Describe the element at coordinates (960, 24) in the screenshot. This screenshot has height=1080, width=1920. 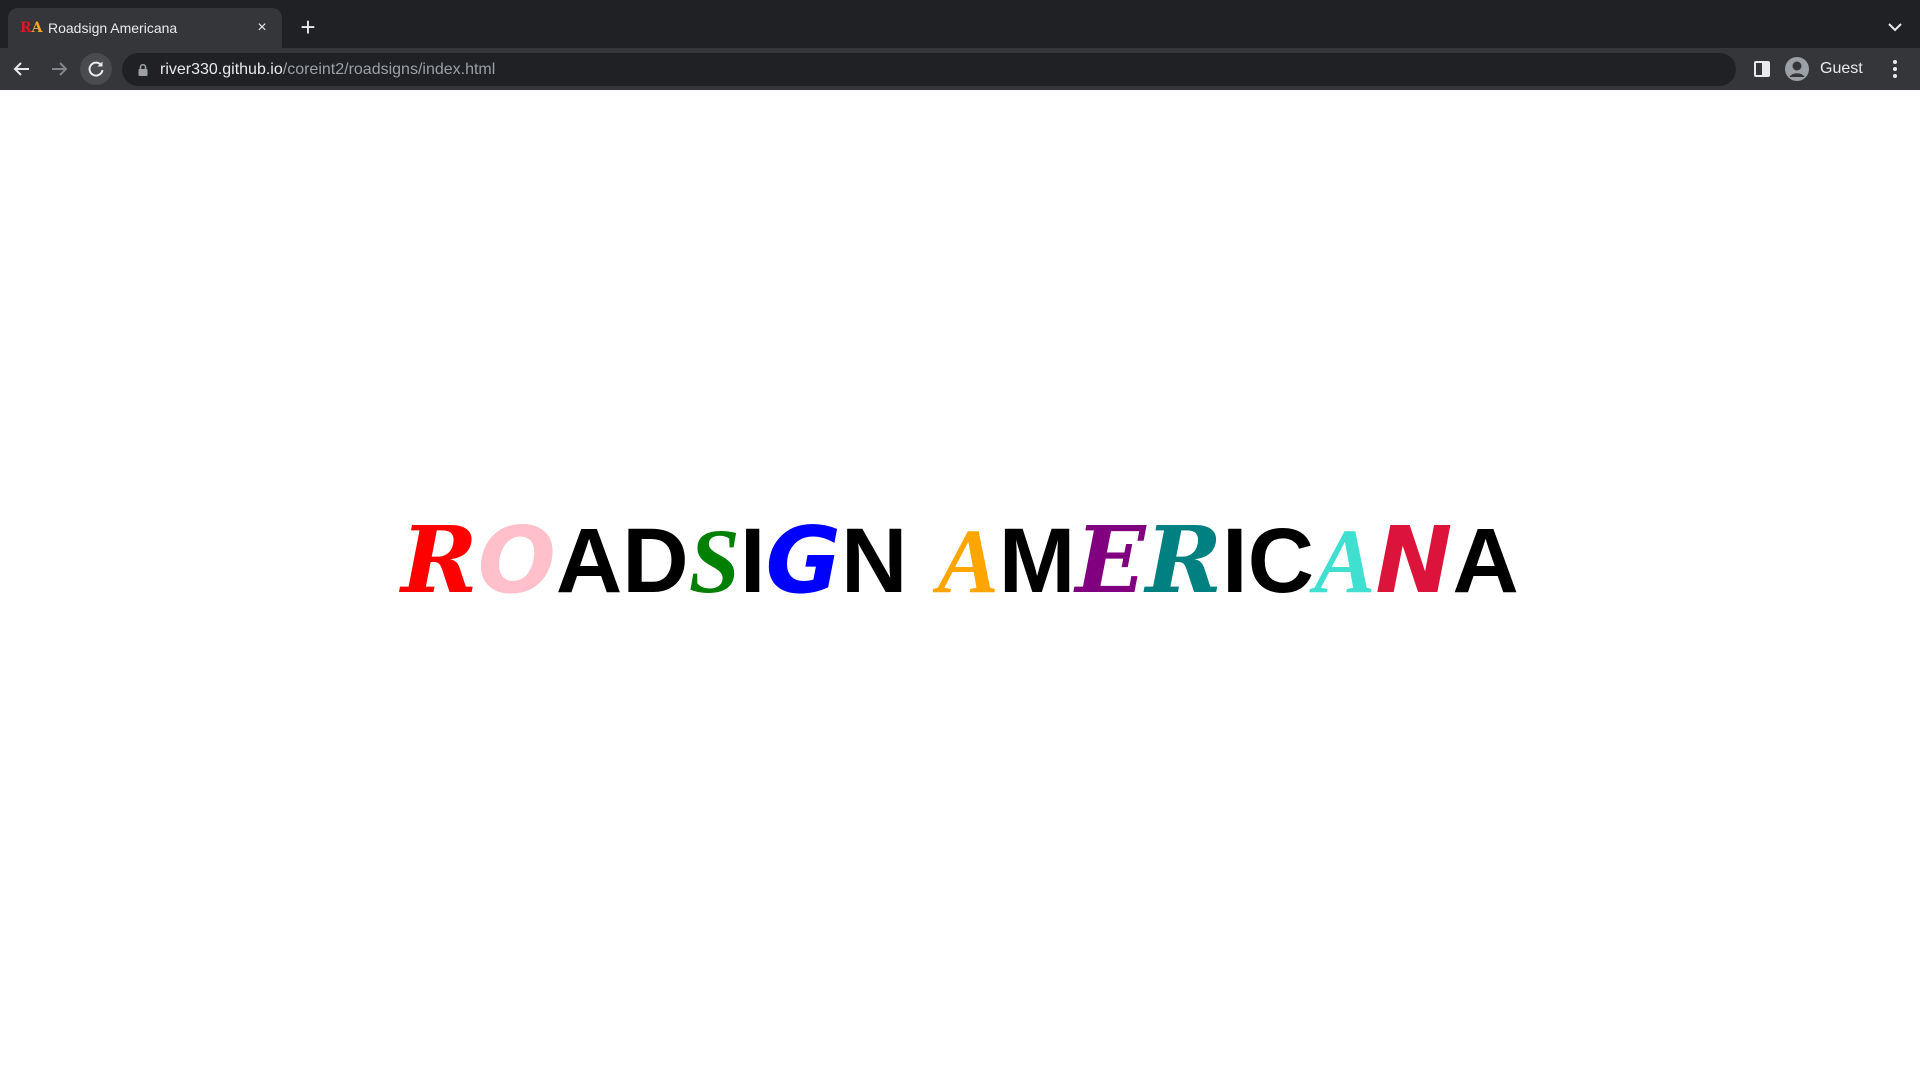
I see `tab-strip: RA Roadsign Americana × +` at that location.